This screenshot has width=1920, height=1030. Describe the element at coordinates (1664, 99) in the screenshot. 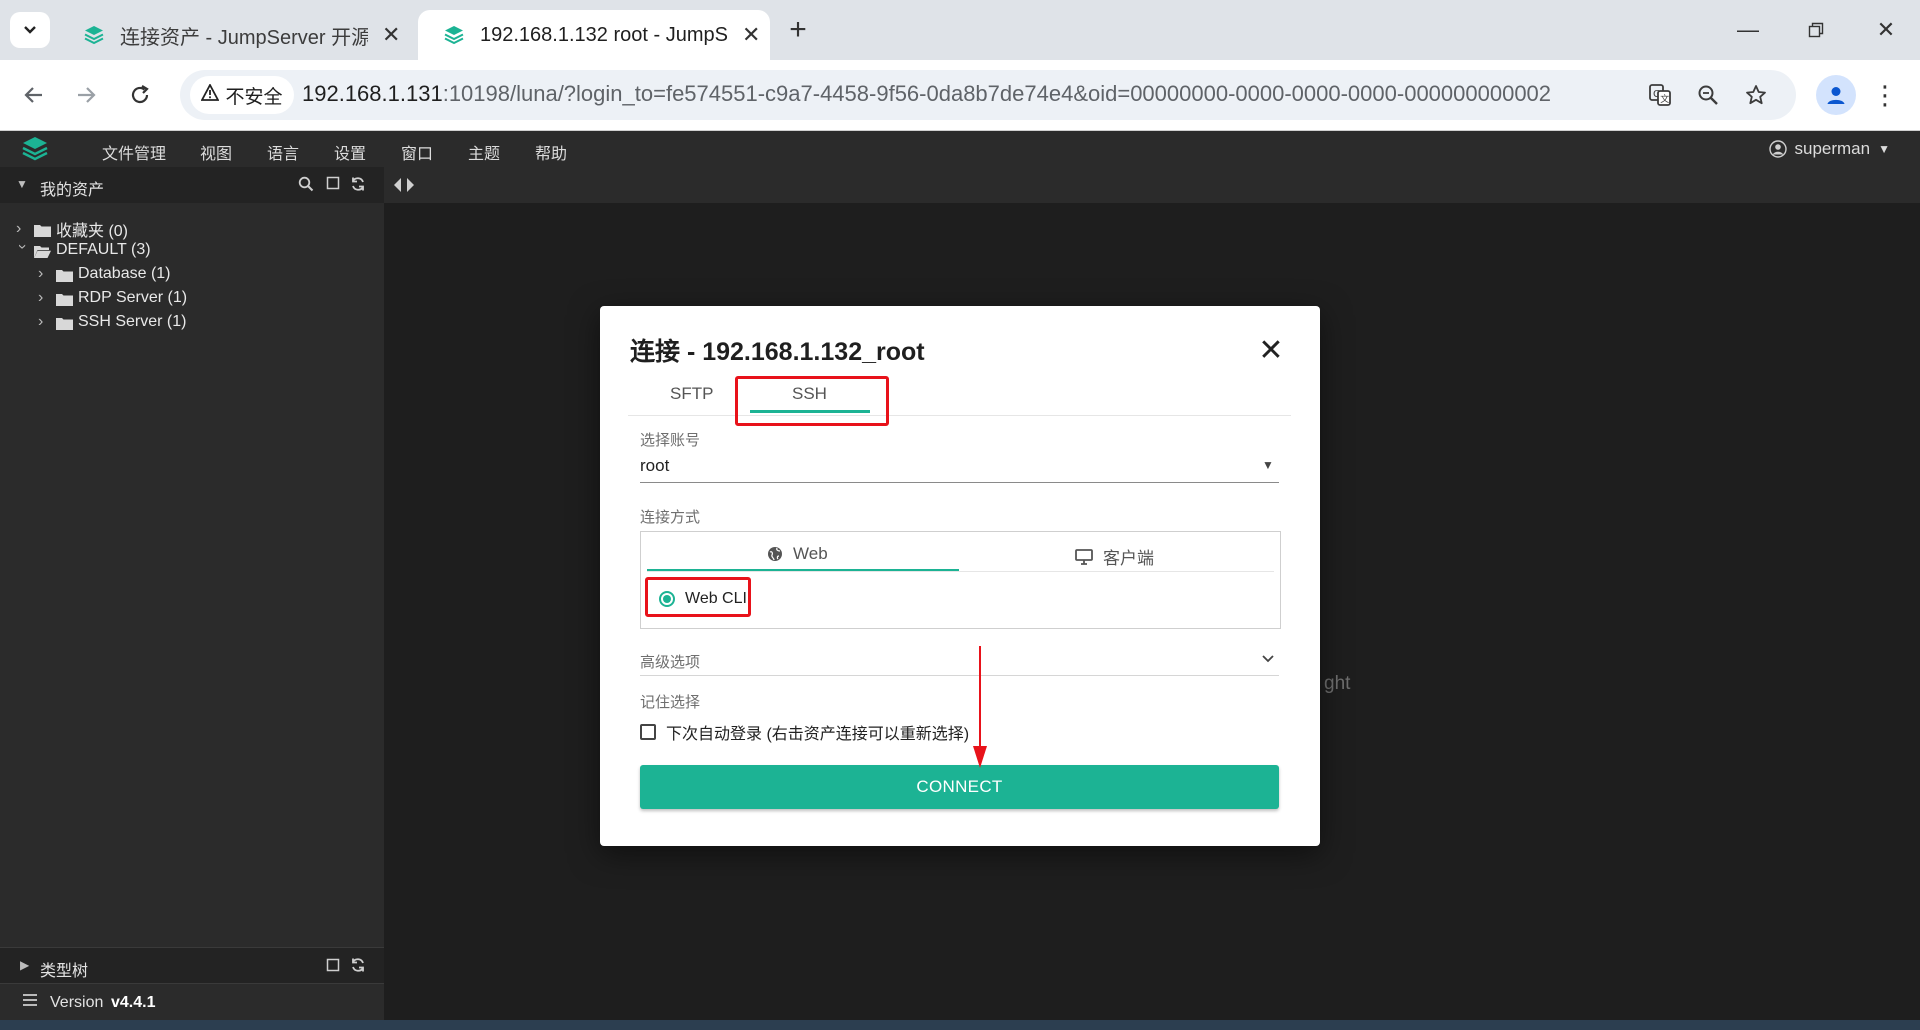

I see `svg-text: 文` at that location.